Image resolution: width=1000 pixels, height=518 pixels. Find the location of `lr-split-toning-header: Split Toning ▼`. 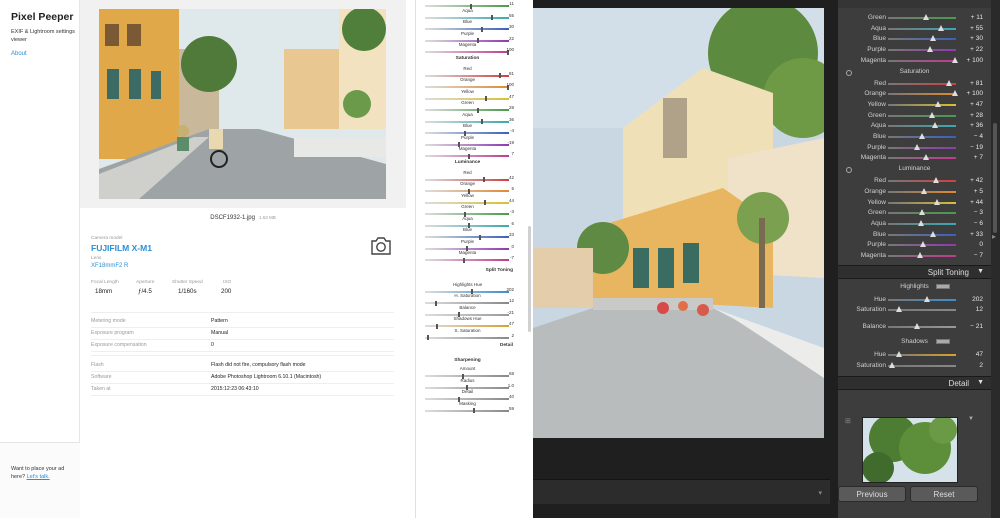

lr-split-toning-header: Split Toning ▼ is located at coordinates (914, 271).